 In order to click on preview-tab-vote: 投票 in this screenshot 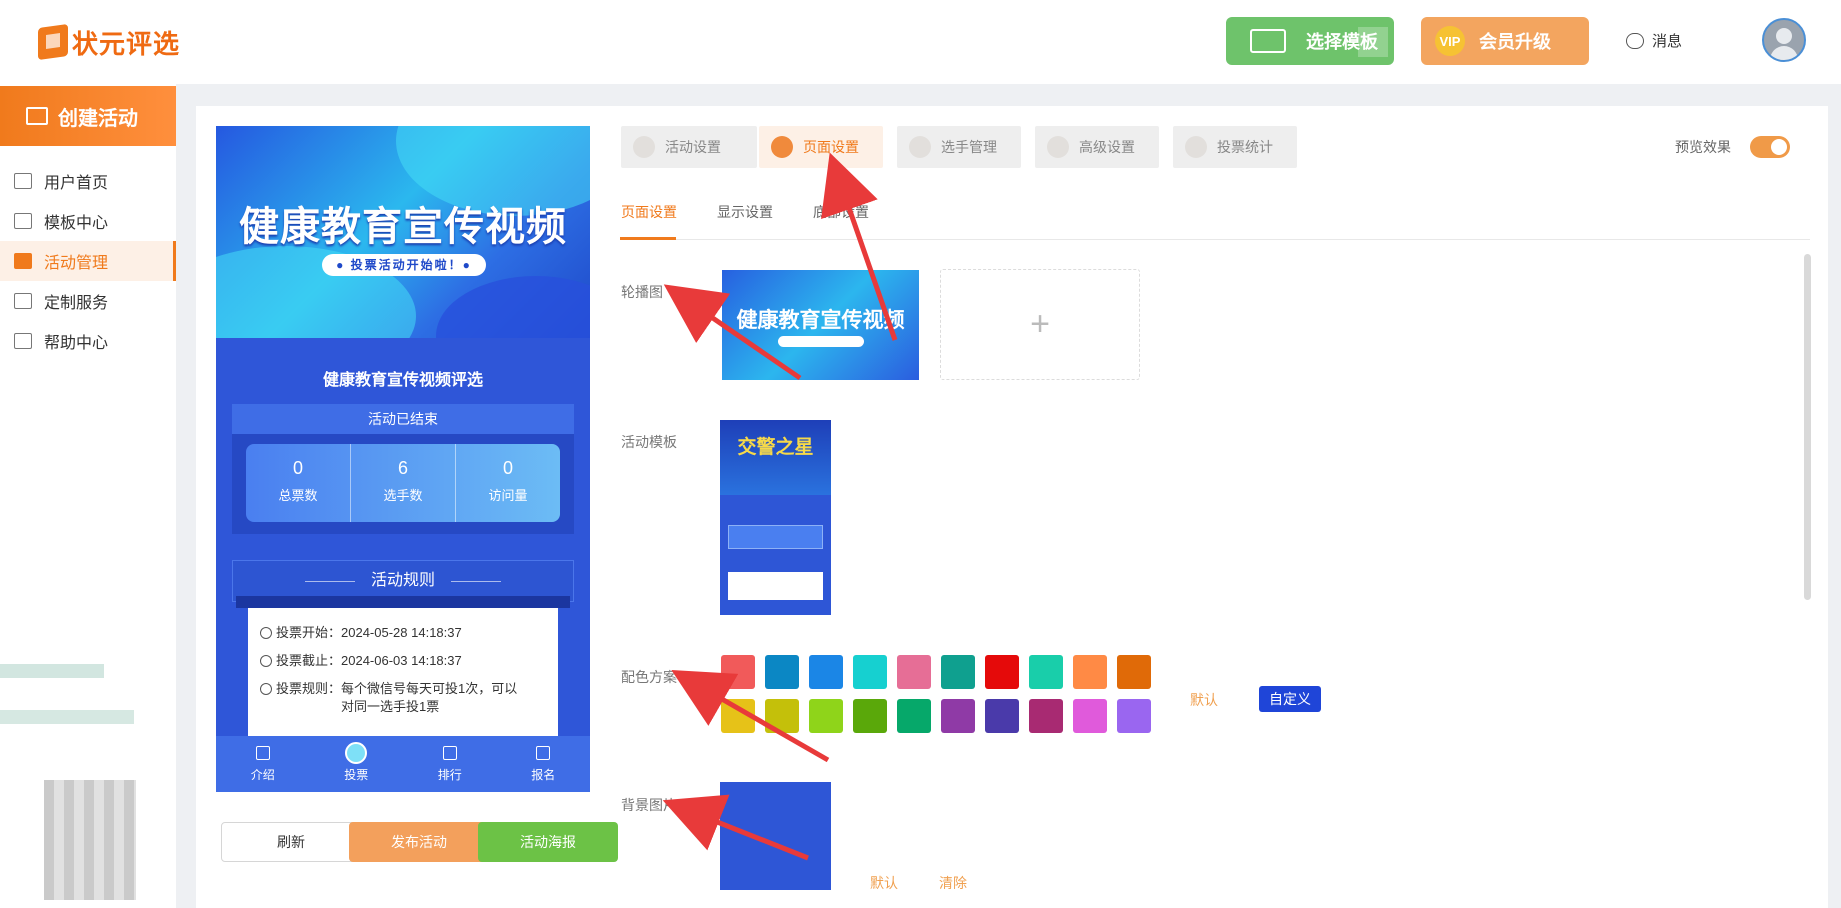, I will do `click(357, 764)`.